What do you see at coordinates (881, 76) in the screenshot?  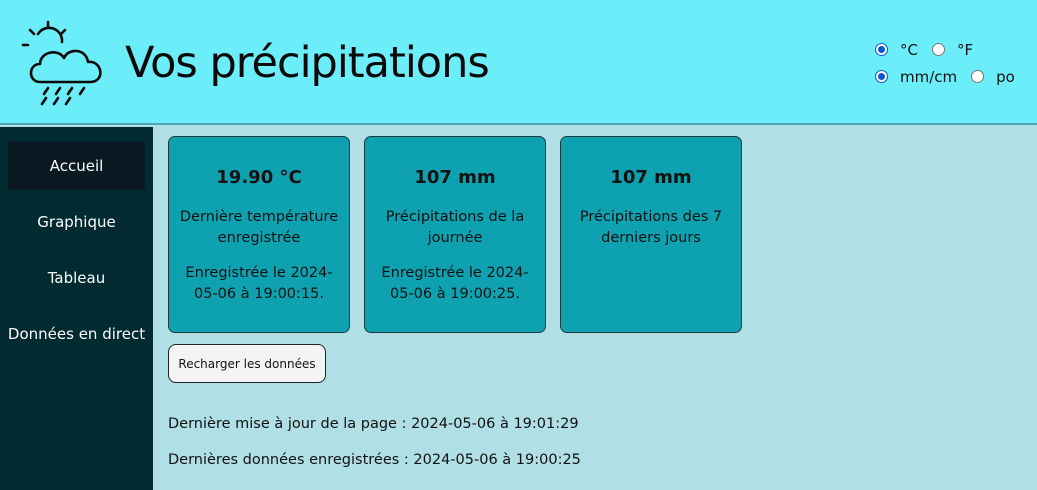 I see `mm-cm-radio` at bounding box center [881, 76].